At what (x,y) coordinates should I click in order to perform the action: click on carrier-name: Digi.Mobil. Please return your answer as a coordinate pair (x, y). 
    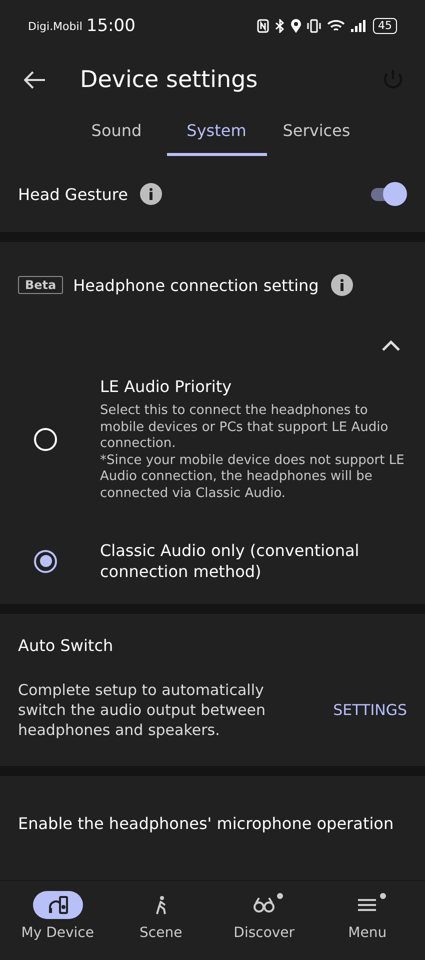
    Looking at the image, I should click on (55, 26).